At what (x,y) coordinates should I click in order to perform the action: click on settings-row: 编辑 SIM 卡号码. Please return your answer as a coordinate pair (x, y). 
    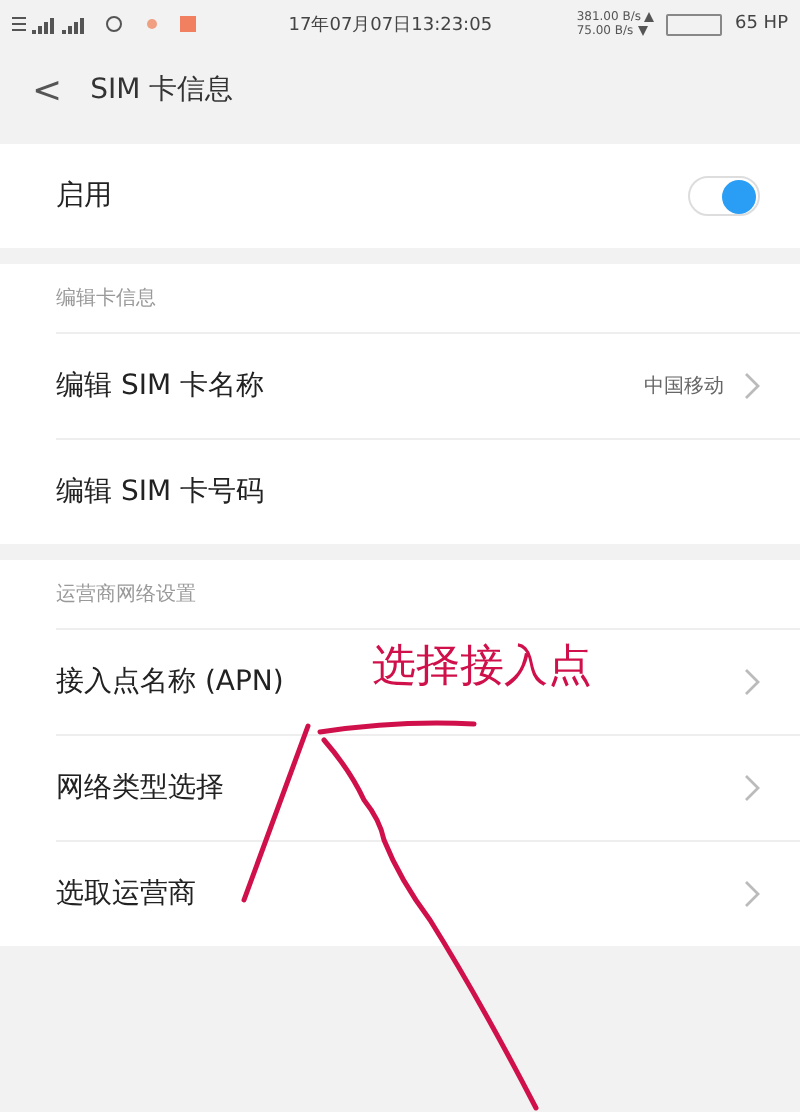
    Looking at the image, I should click on (428, 491).